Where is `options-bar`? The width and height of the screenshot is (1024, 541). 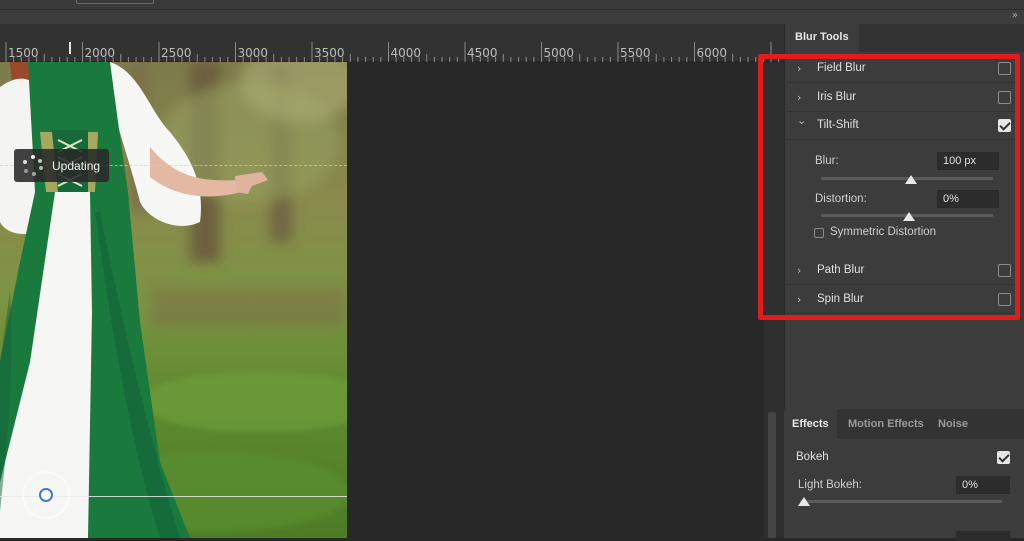
options-bar is located at coordinates (512, 5).